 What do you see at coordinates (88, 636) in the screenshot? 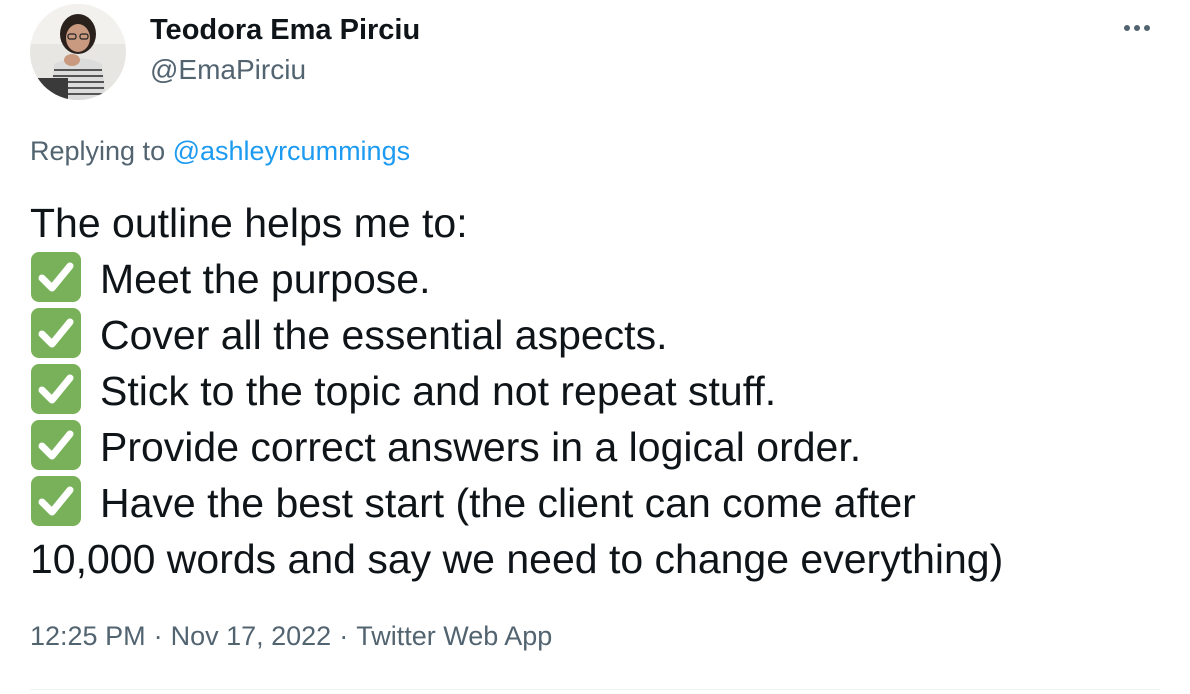
I see `tweet-time: 12:25 PM` at bounding box center [88, 636].